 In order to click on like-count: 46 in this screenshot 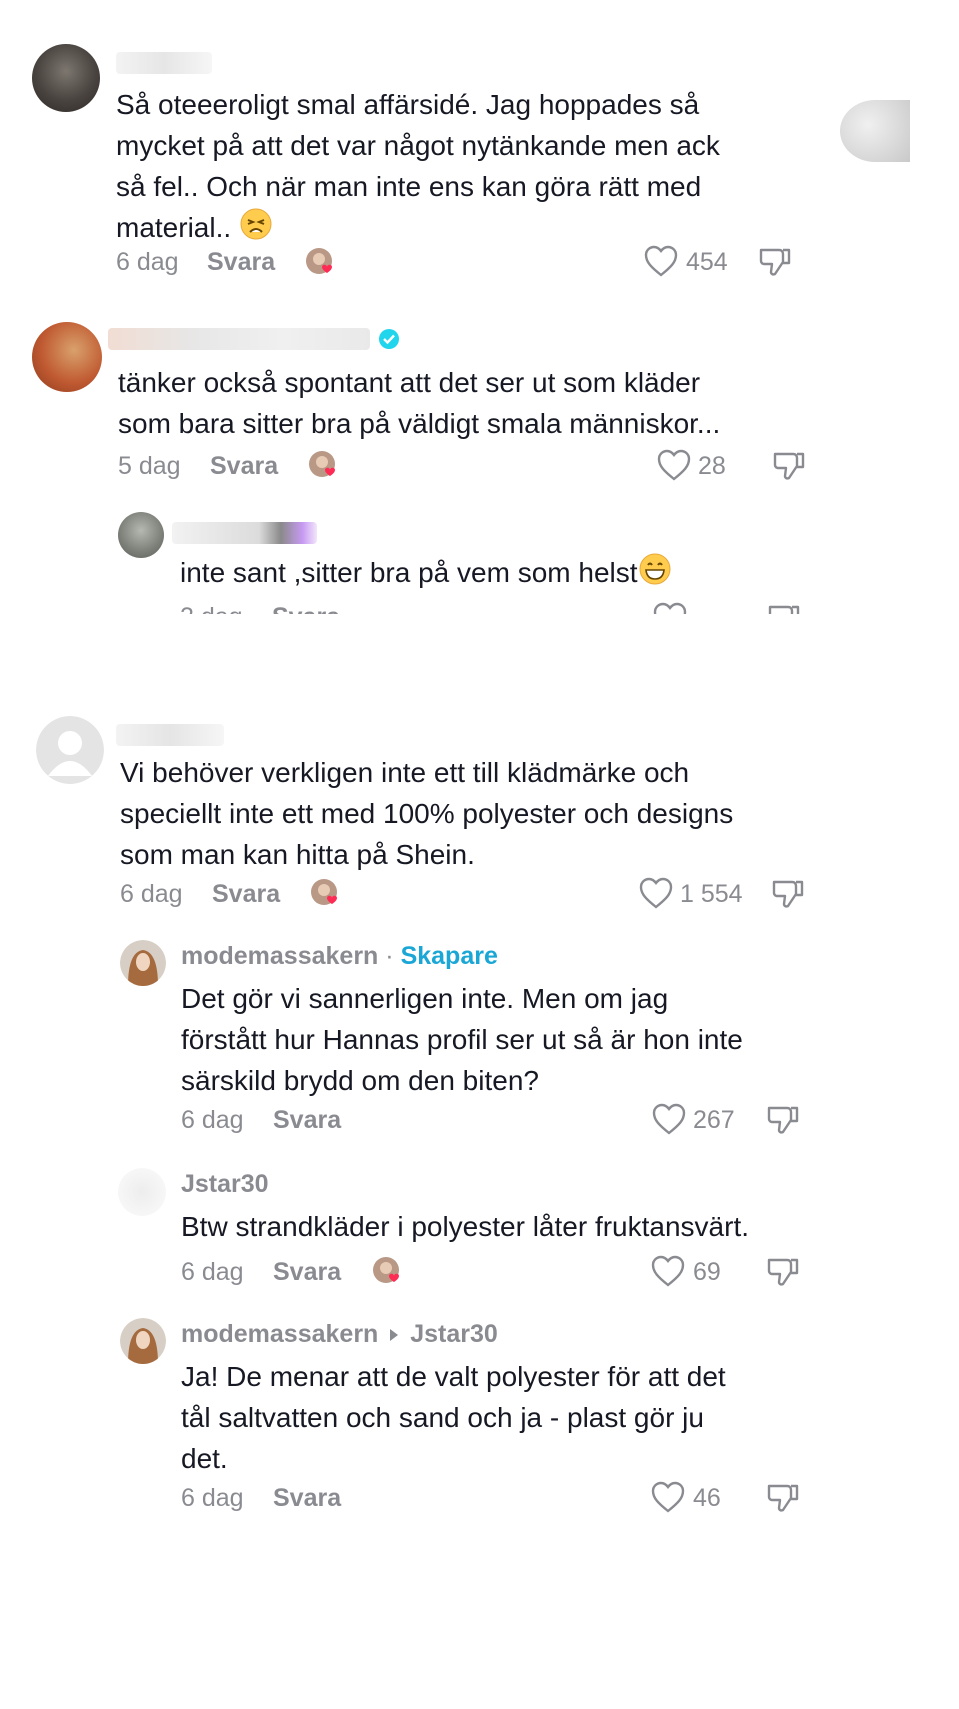, I will do `click(707, 1498)`.